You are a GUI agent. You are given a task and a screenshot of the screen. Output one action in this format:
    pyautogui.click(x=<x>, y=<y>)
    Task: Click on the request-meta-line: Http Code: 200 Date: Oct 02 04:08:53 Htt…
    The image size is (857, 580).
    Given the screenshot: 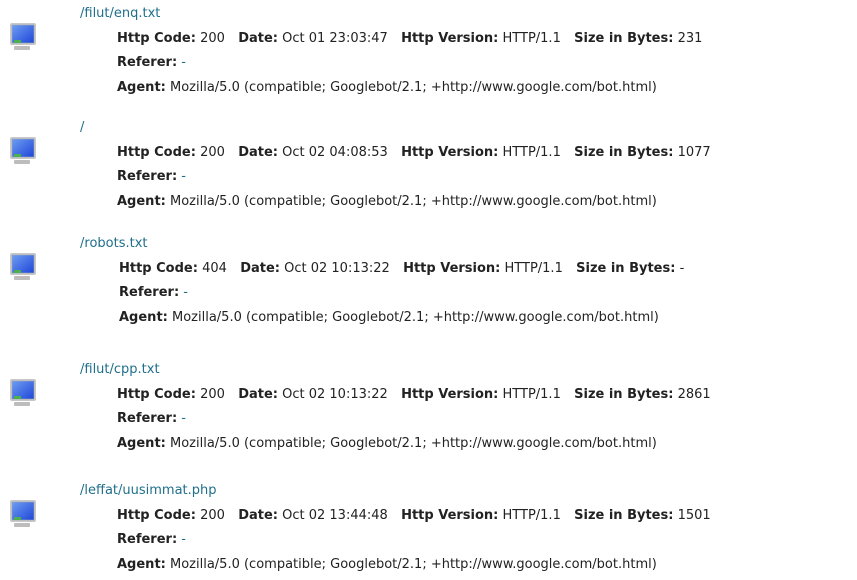 What is the action you would take?
    pyautogui.click(x=414, y=153)
    